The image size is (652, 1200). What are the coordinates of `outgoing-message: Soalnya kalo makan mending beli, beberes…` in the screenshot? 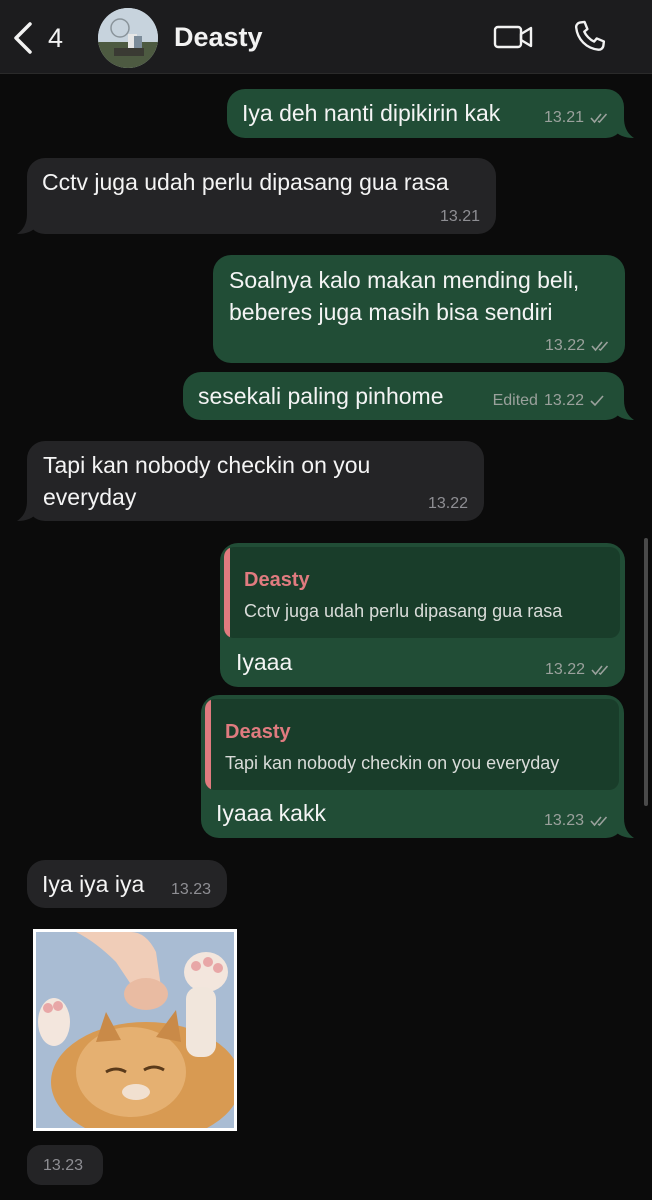 It's located at (419, 309).